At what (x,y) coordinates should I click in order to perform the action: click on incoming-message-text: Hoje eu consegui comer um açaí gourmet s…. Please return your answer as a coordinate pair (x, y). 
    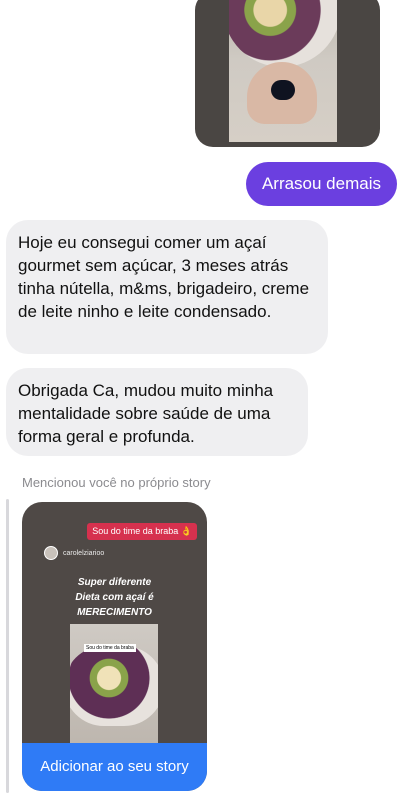
    Looking at the image, I should click on (164, 277).